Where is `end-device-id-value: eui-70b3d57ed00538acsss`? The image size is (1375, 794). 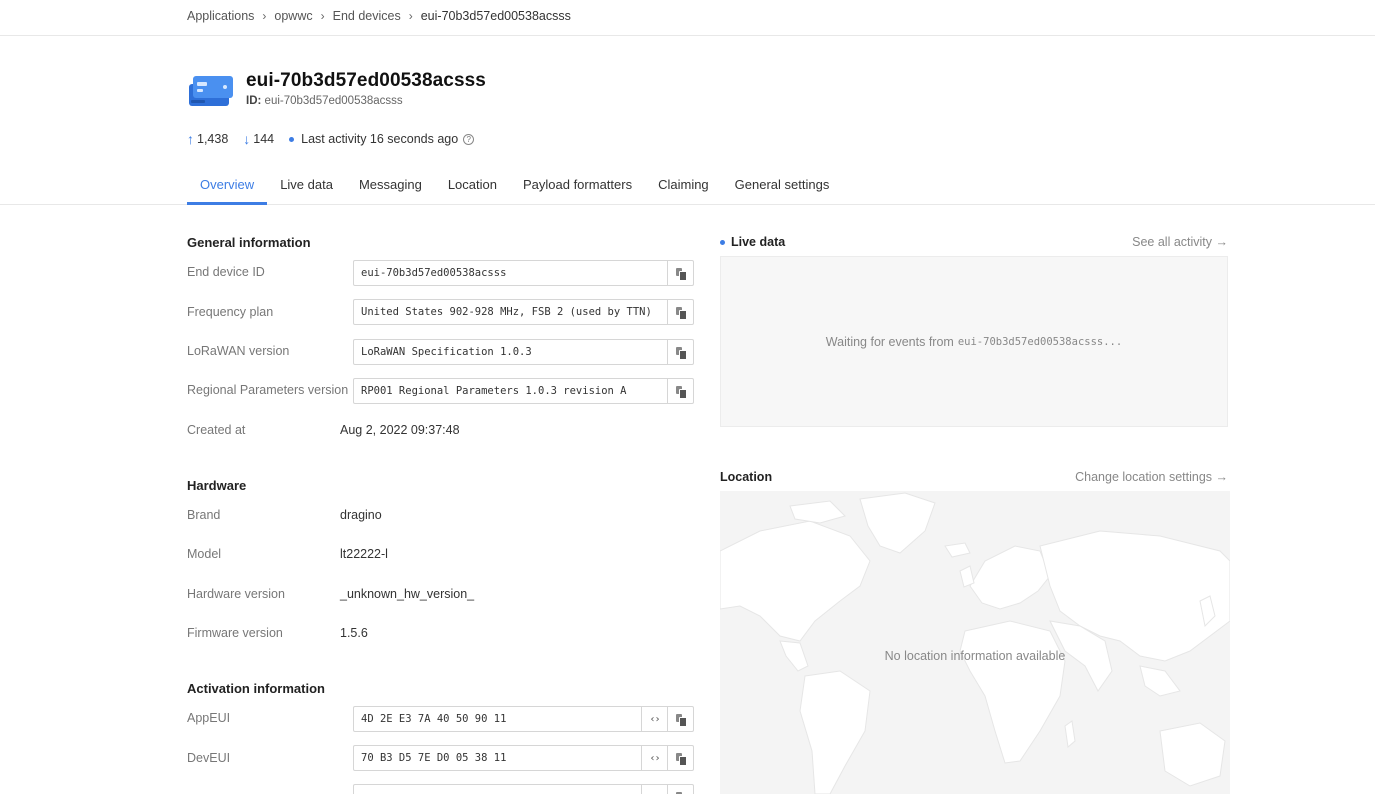
end-device-id-value: eui-70b3d57ed00538acsss is located at coordinates (510, 273).